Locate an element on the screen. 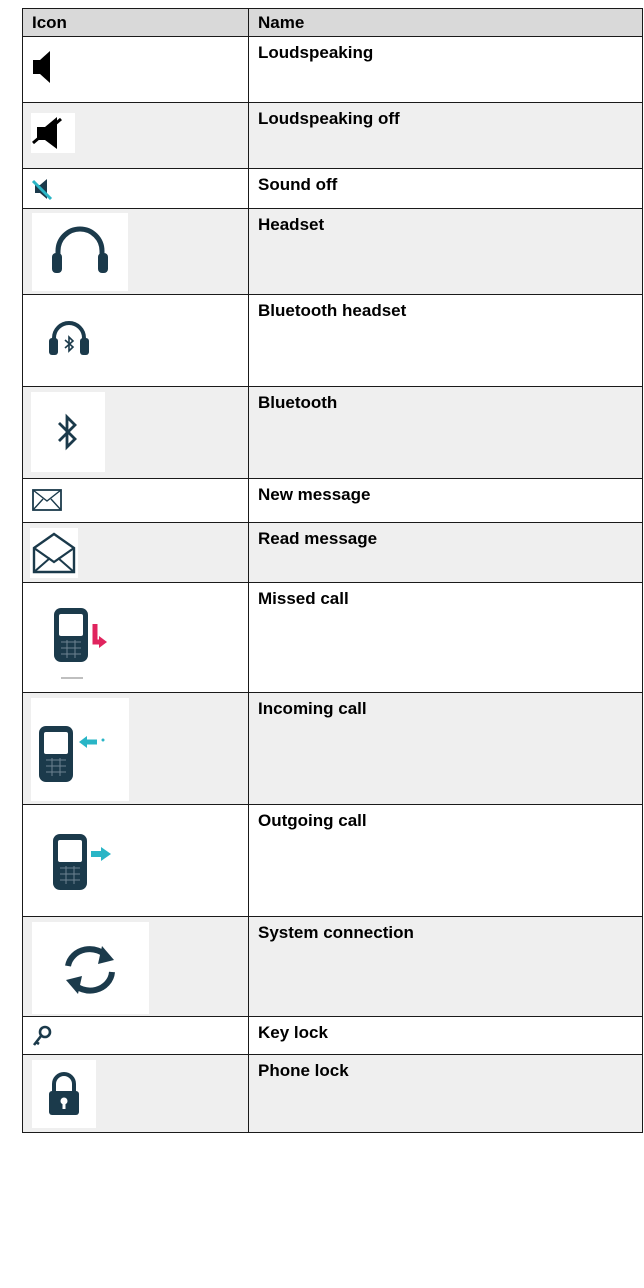  bluetooth-icon is located at coordinates (68, 432).